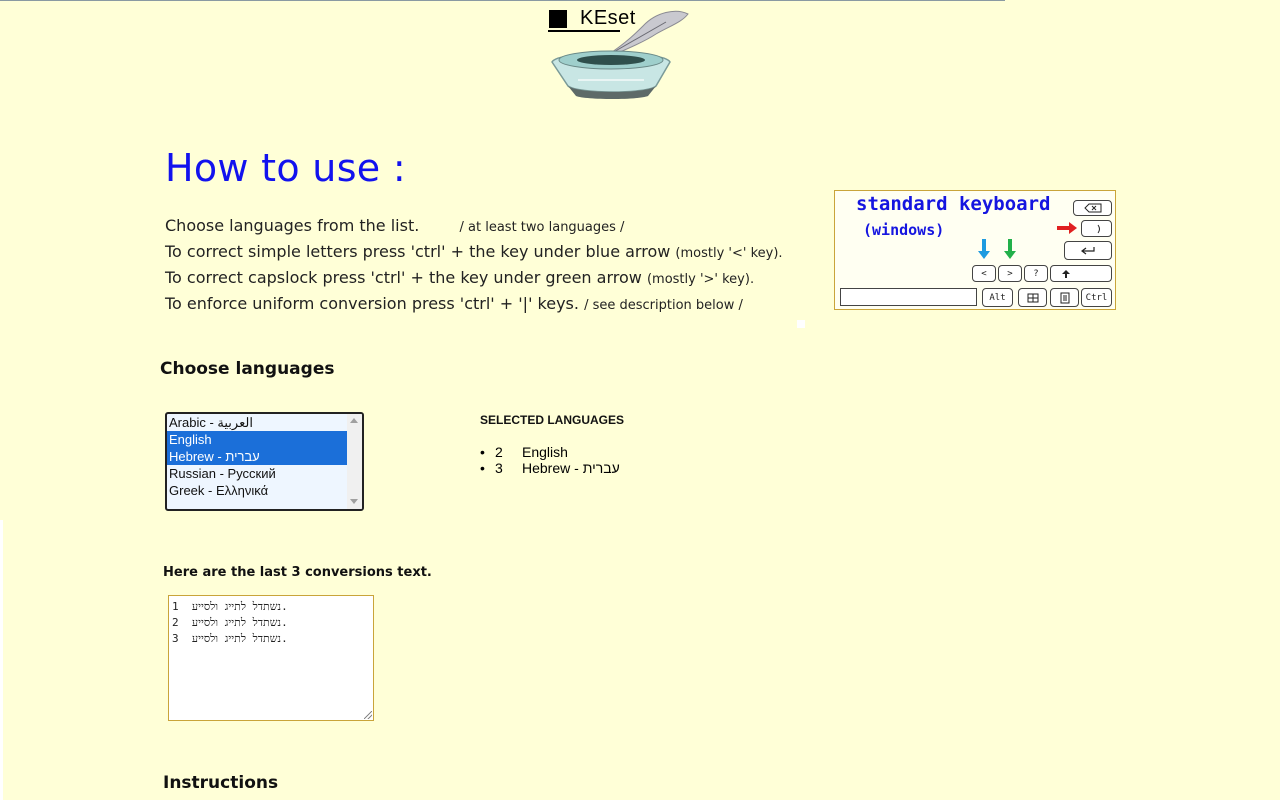 The image size is (1280, 800). I want to click on language-option-hebrew: Hebrew - עברית, so click(257, 456).